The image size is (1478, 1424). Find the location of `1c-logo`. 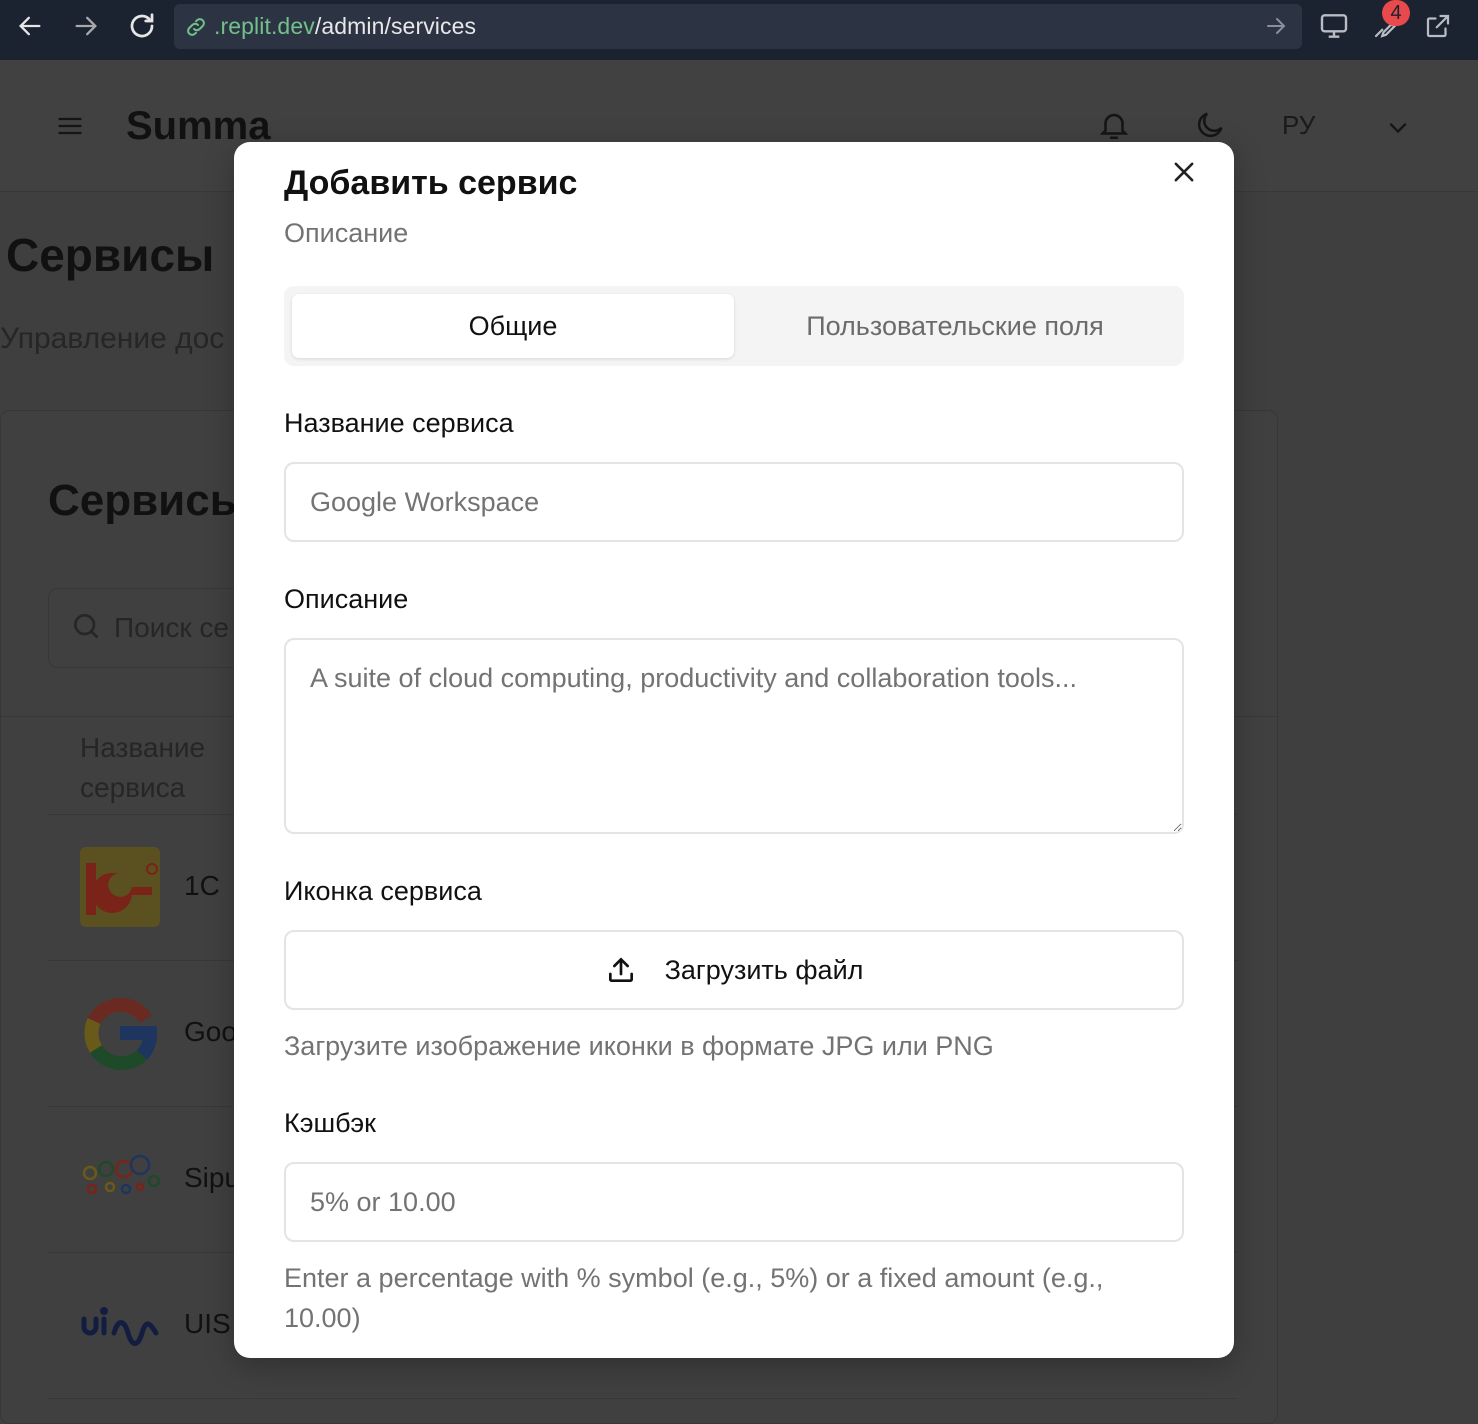

1c-logo is located at coordinates (120, 887).